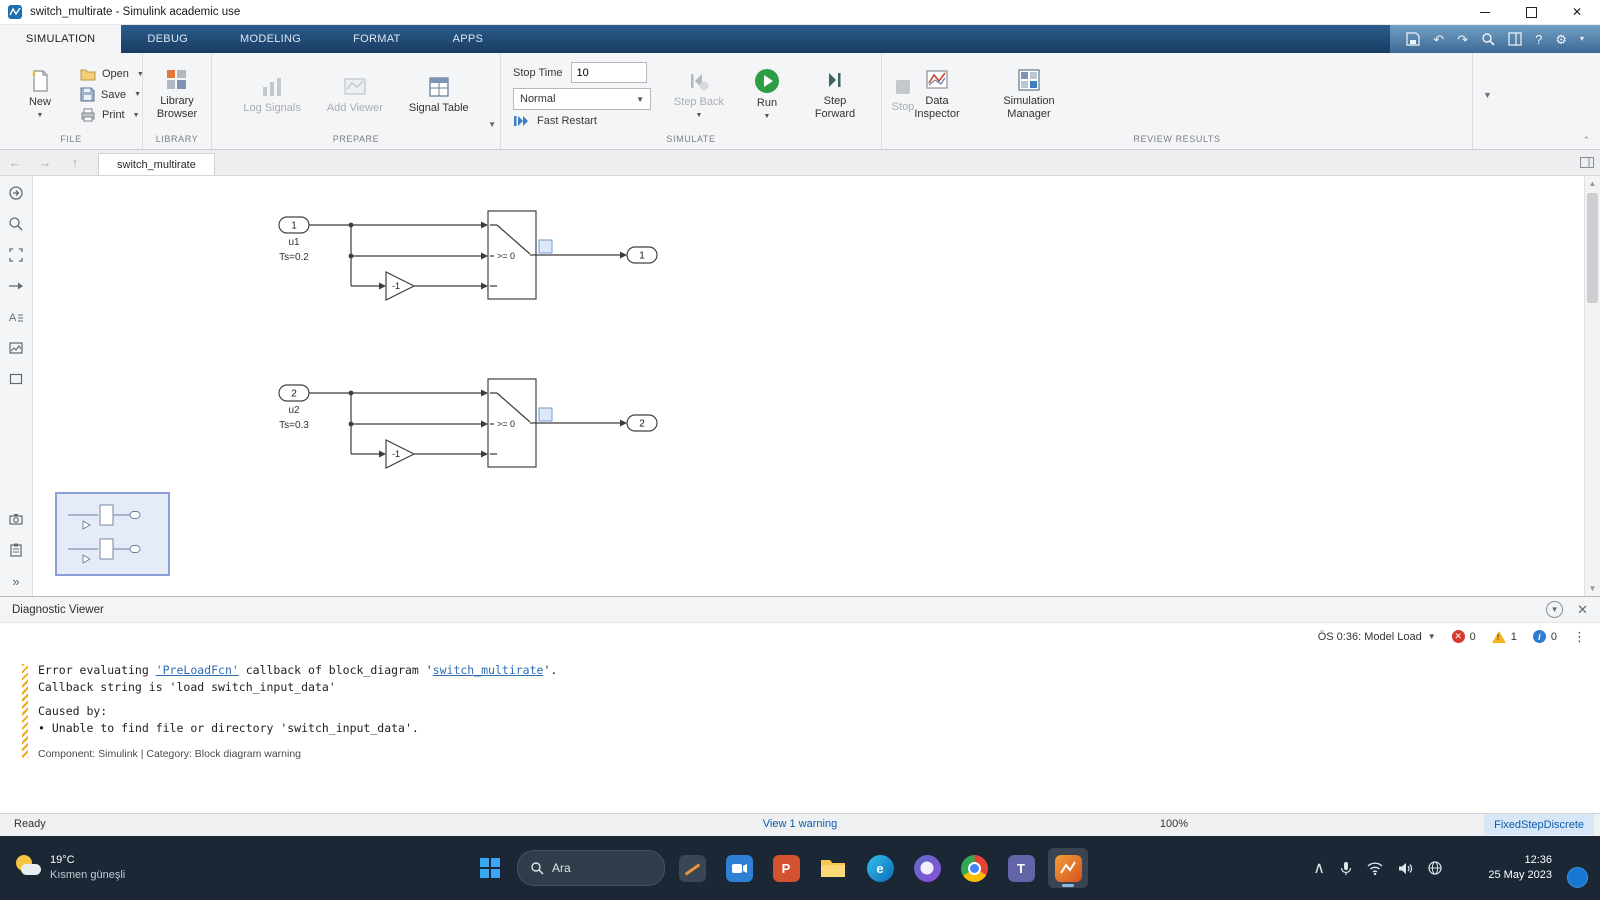 The image size is (1600, 900). What do you see at coordinates (1487, 95) in the screenshot?
I see `more-tools-chevron-icon: ▼` at bounding box center [1487, 95].